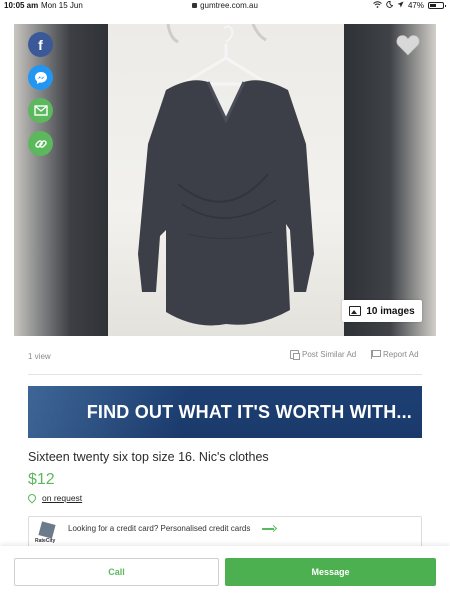 This screenshot has width=450, height=600. I want to click on messenger-icon, so click(40, 77).